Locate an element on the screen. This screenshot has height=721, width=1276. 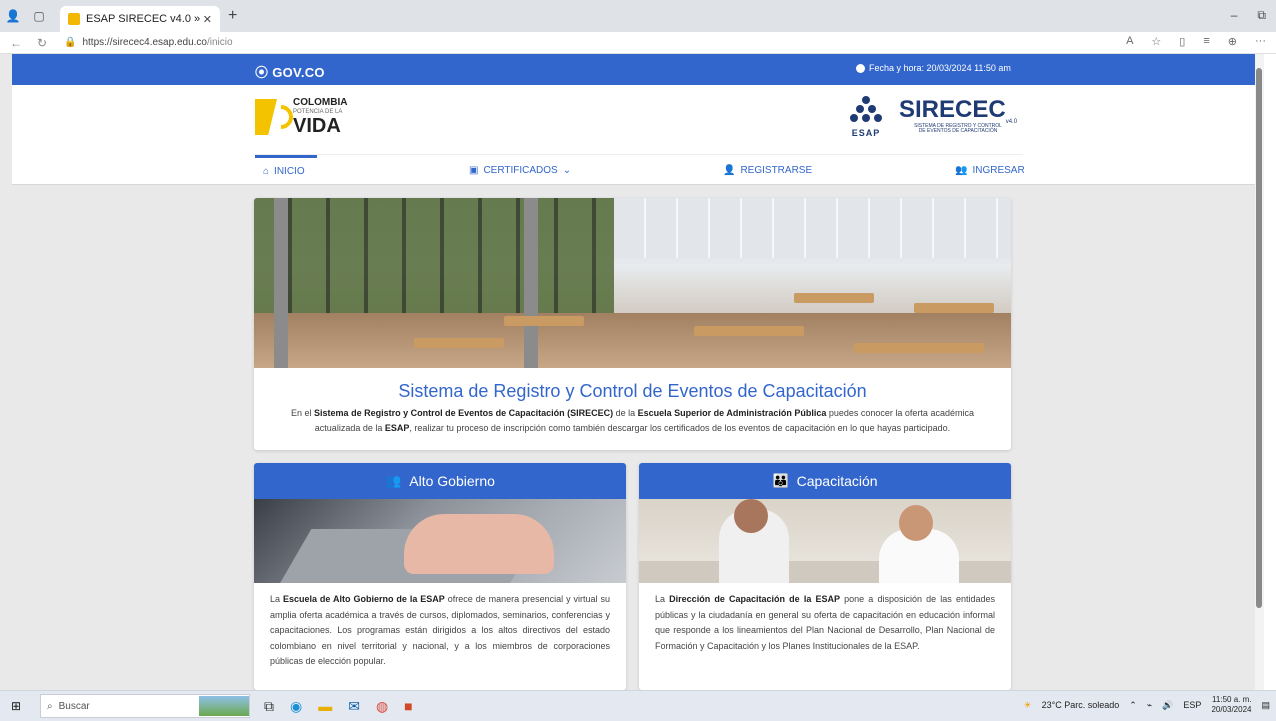
weather-text: 23°C Parc. soleado is located at coordinates (1081, 705).